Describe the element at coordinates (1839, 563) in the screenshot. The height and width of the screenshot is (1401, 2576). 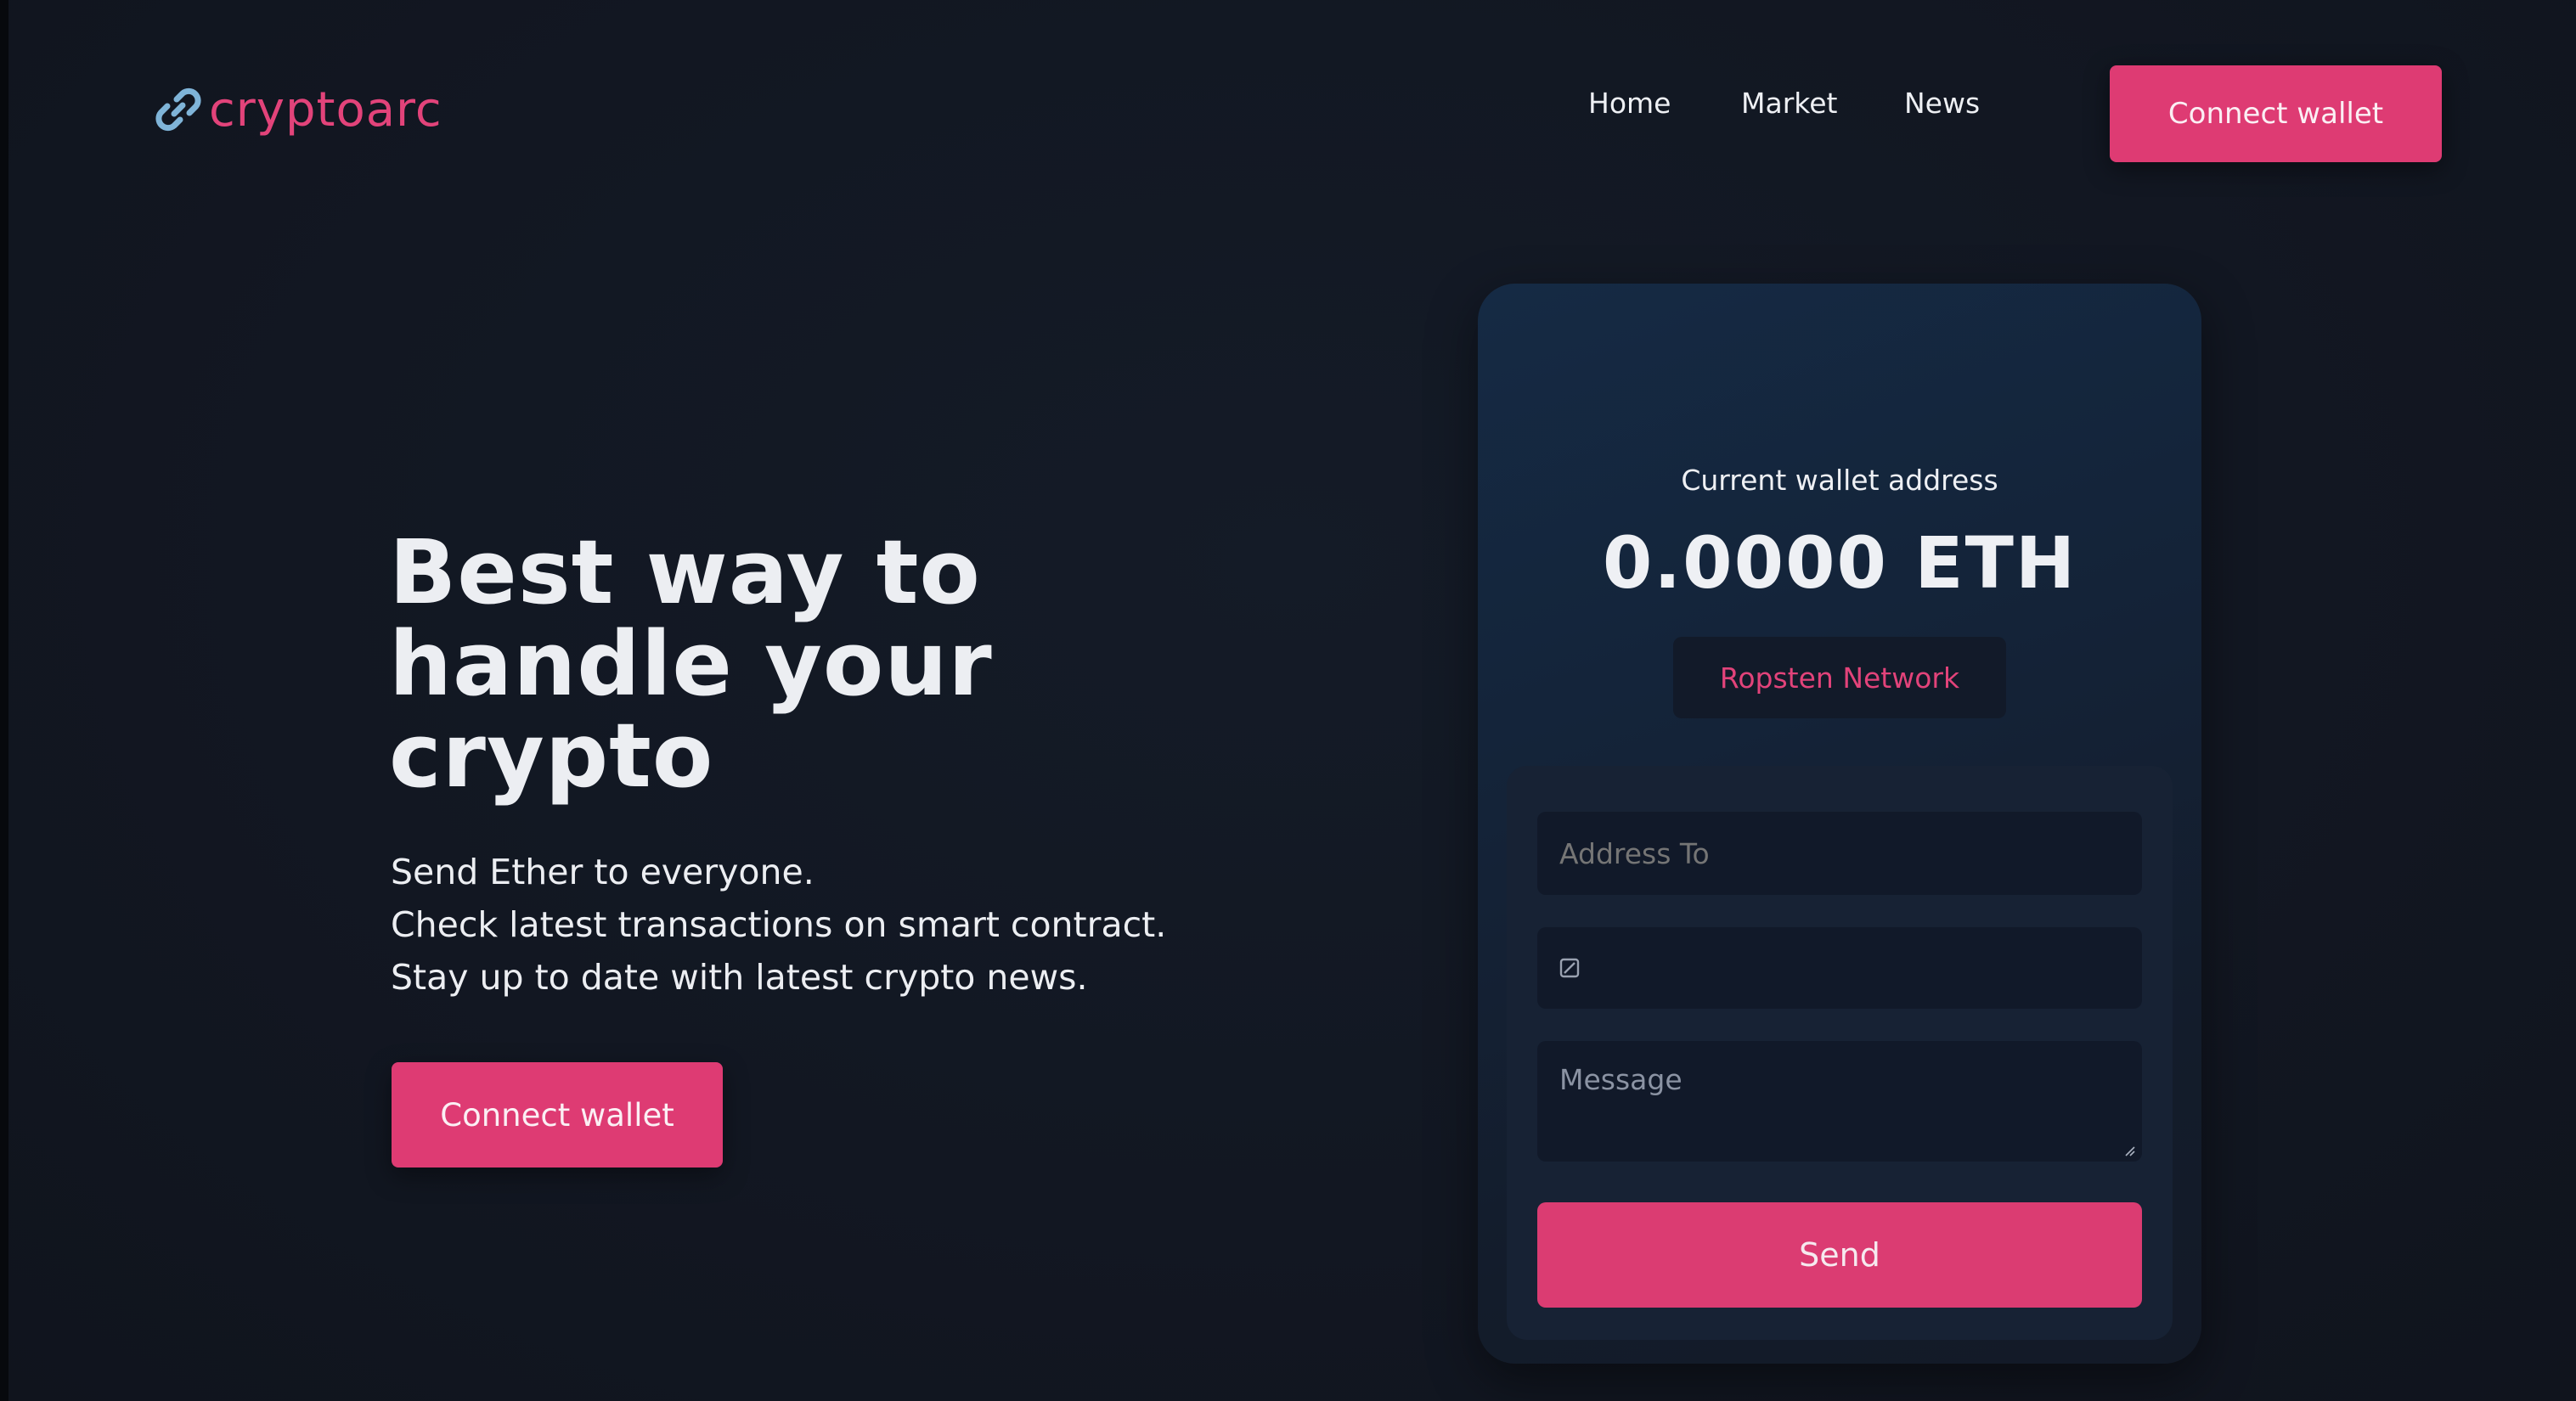
I see `eth-balance: 0.0000 ETH` at that location.